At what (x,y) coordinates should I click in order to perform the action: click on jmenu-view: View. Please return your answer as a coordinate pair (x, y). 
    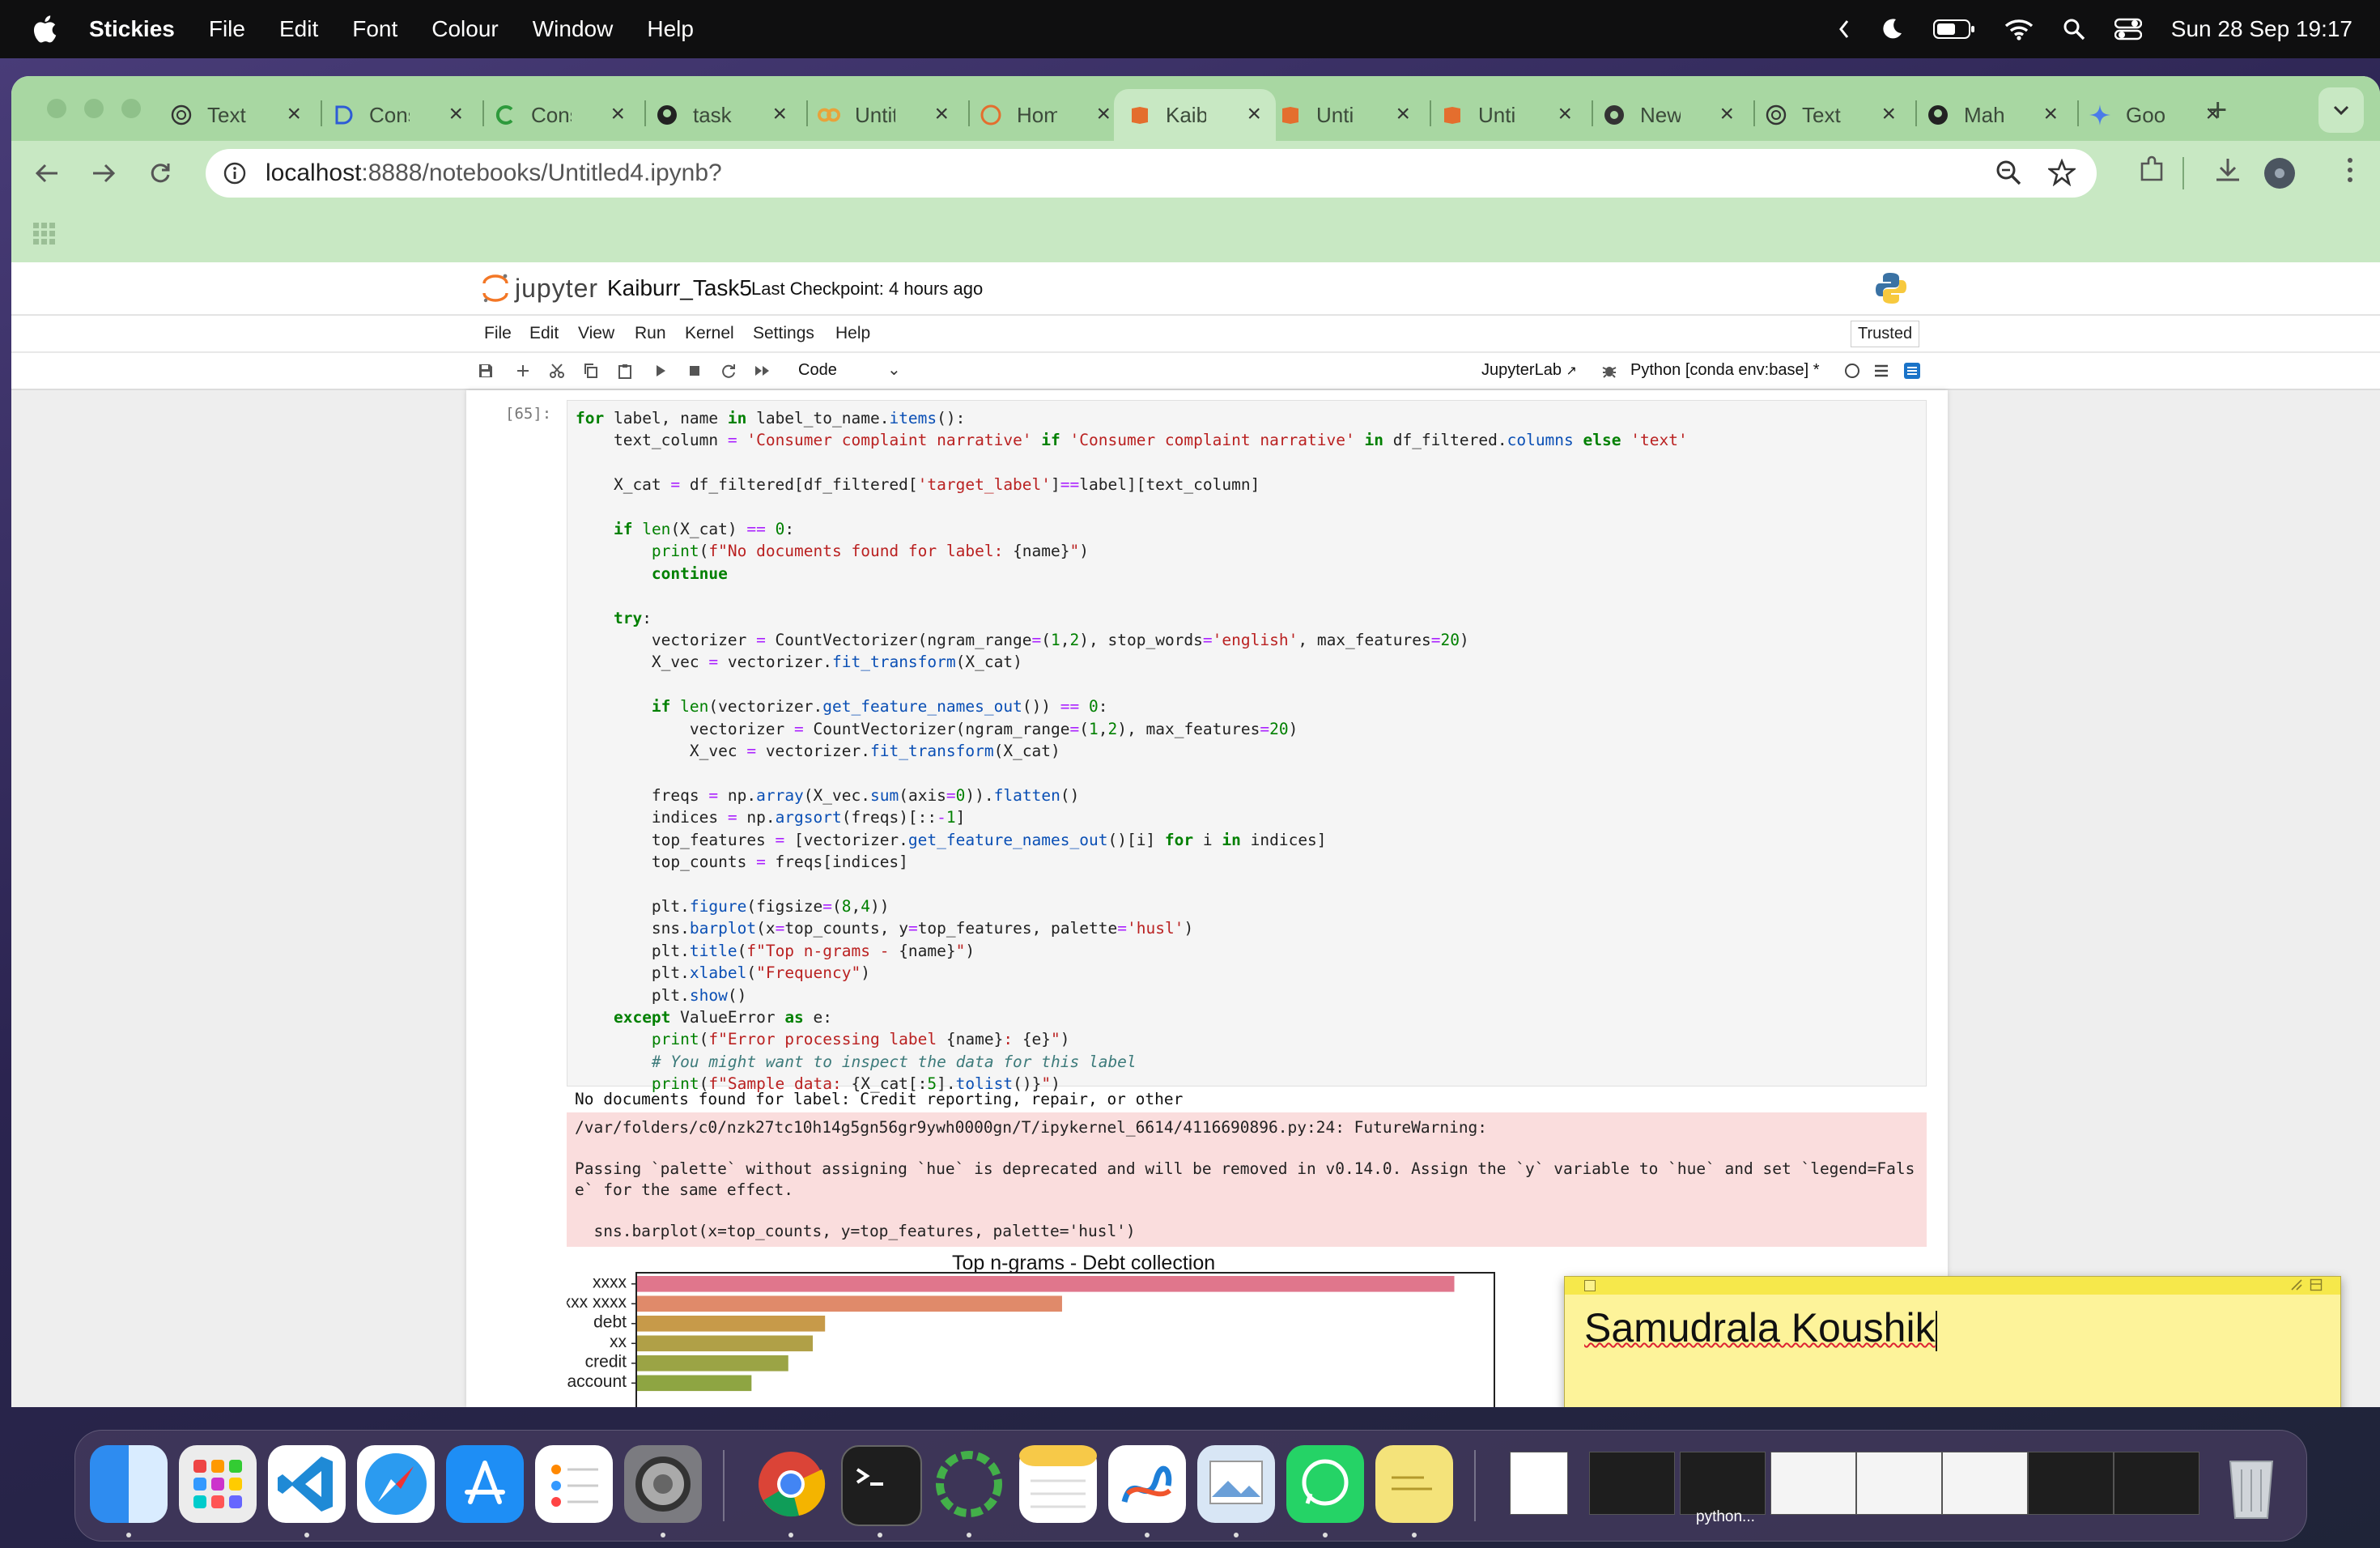
    Looking at the image, I should click on (596, 333).